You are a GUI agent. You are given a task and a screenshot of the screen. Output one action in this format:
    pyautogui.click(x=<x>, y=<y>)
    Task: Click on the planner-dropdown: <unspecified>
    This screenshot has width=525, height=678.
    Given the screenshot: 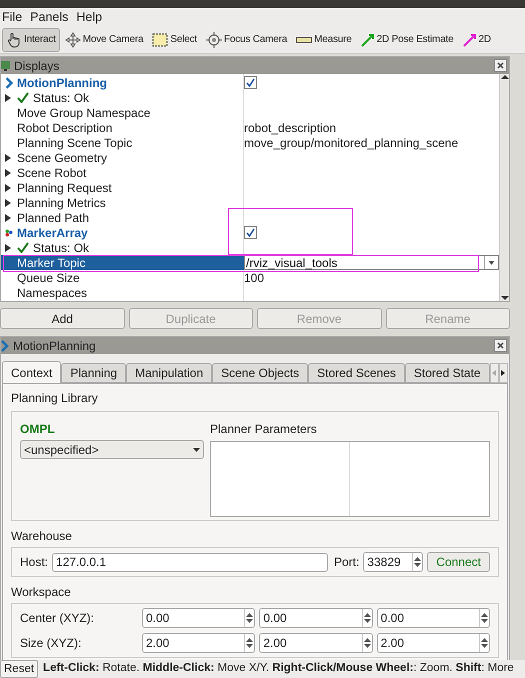 What is the action you would take?
    pyautogui.click(x=112, y=449)
    